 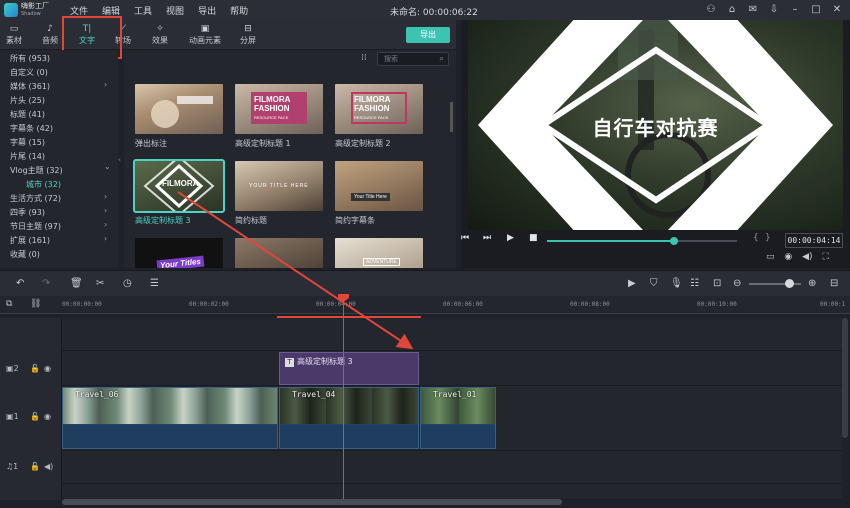 What do you see at coordinates (107, 166) in the screenshot?
I see `chevron-down-icon: ⌄` at bounding box center [107, 166].